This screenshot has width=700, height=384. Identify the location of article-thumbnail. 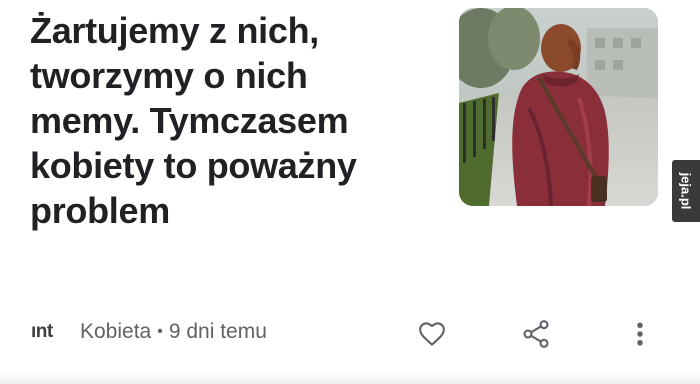
(558, 107).